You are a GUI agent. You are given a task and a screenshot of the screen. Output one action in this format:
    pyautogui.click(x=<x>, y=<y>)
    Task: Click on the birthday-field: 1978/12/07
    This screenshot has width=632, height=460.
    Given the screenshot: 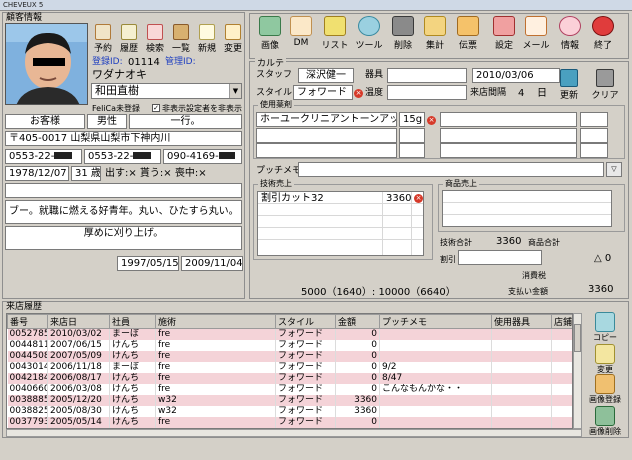 What is the action you would take?
    pyautogui.click(x=37, y=173)
    